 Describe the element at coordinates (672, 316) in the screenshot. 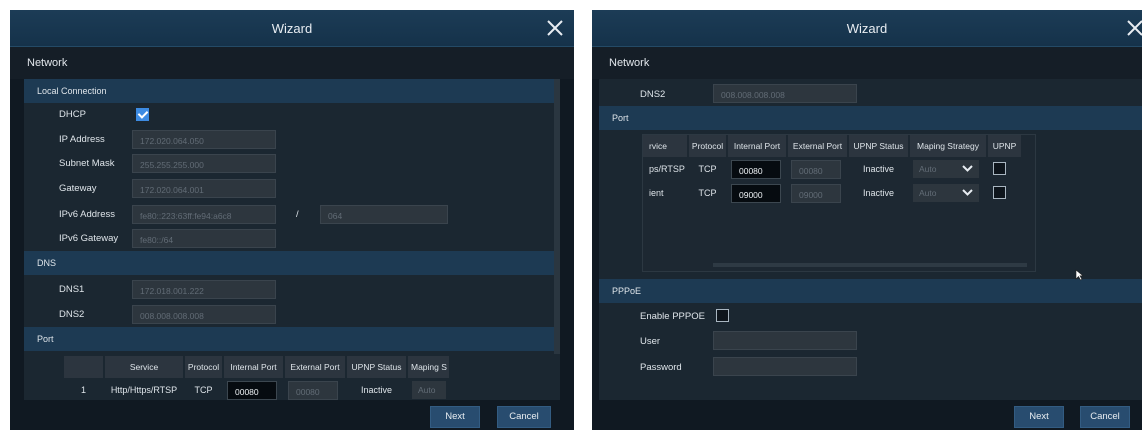

I see `enable-pppoe-label: Enable PPPOE` at that location.